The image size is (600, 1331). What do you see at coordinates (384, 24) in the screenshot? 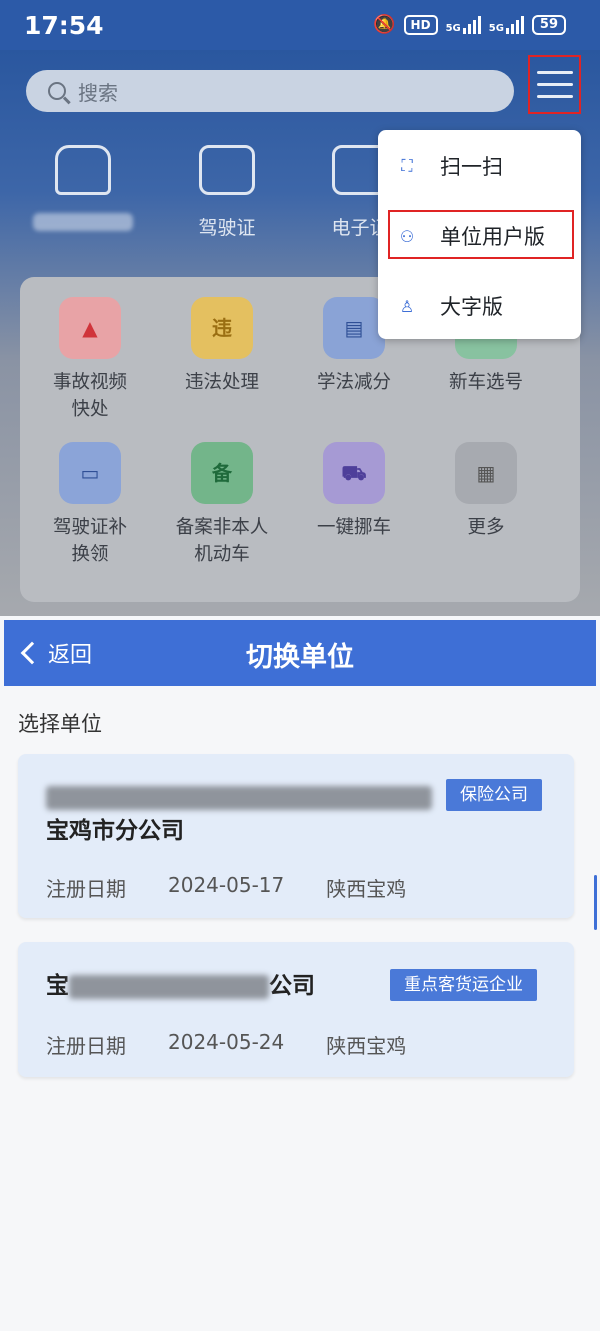
I see `mute-icon: 🔕` at bounding box center [384, 24].